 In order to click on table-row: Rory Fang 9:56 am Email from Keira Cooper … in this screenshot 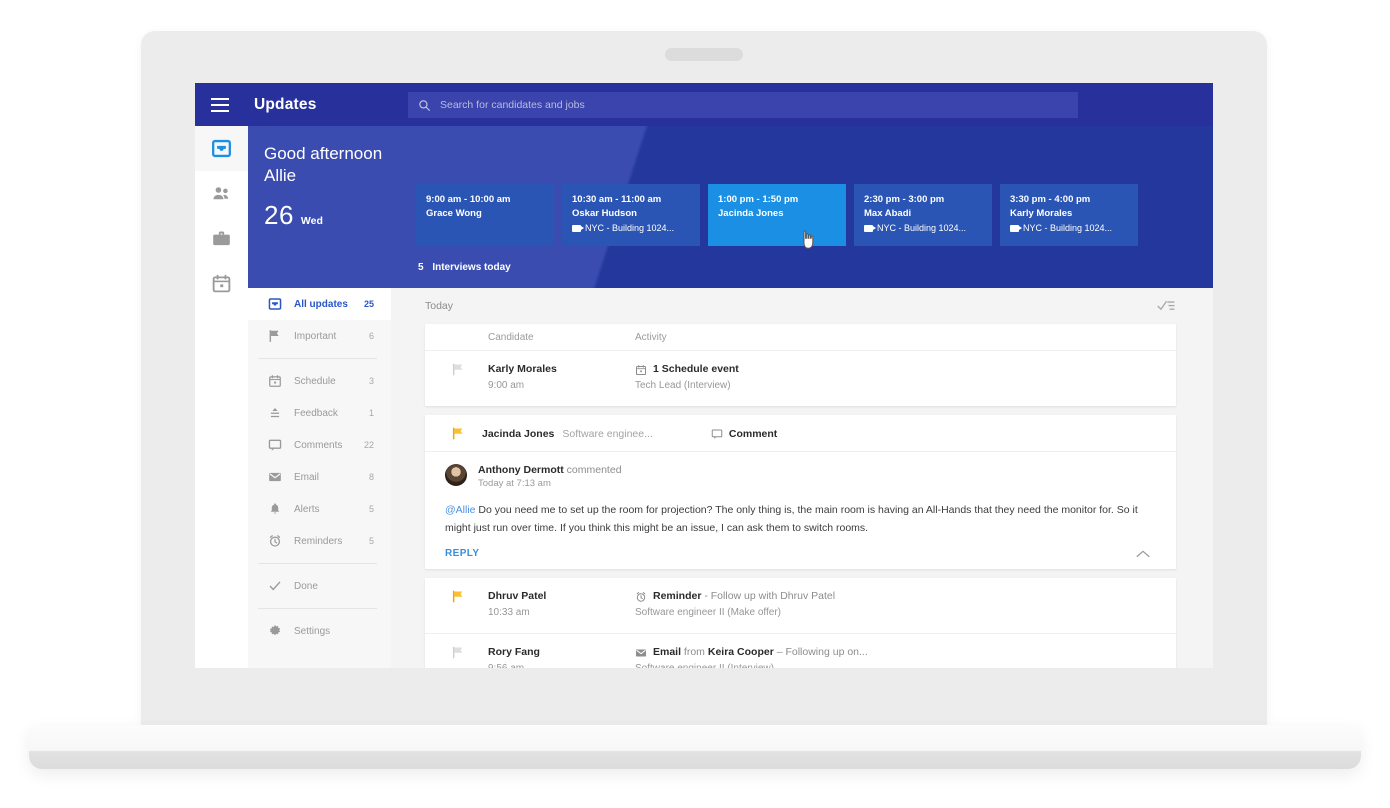, I will do `click(800, 650)`.